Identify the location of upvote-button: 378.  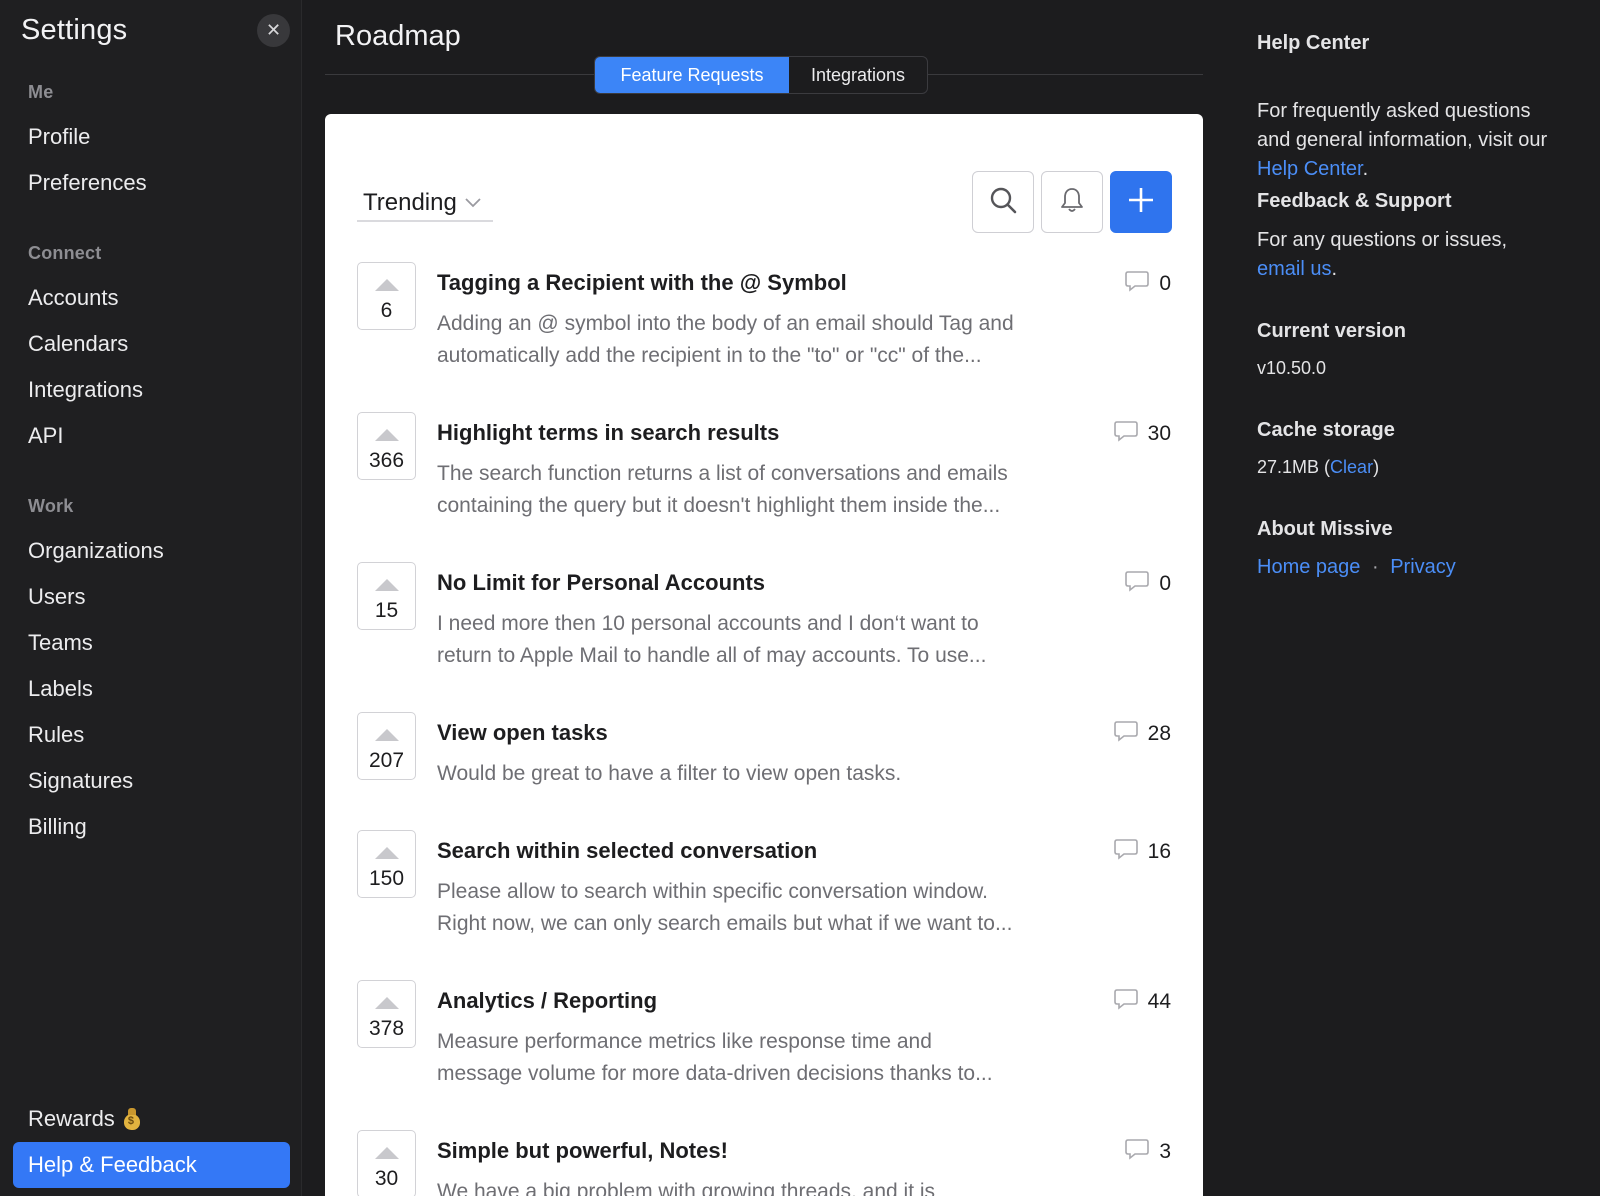
(386, 1014).